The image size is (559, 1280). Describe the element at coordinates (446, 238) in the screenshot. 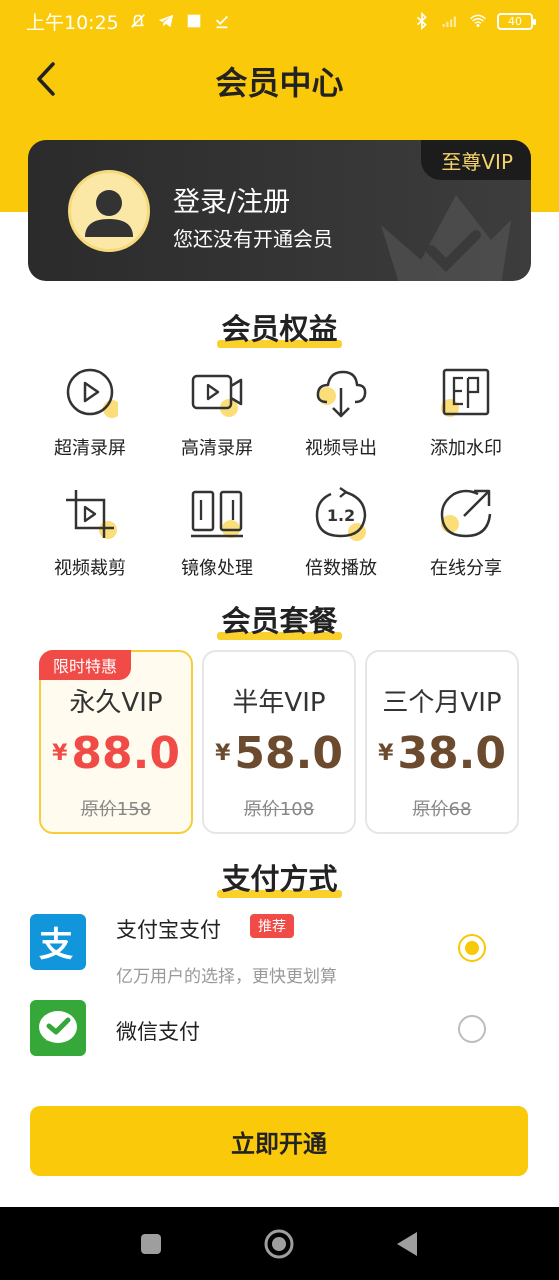

I see `crown-icon` at that location.